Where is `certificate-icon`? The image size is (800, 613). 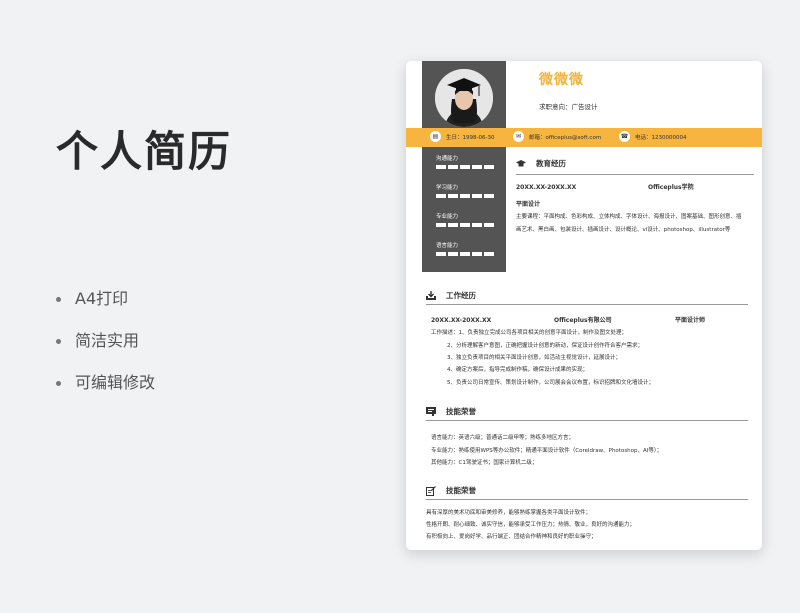
certificate-icon is located at coordinates (431, 411).